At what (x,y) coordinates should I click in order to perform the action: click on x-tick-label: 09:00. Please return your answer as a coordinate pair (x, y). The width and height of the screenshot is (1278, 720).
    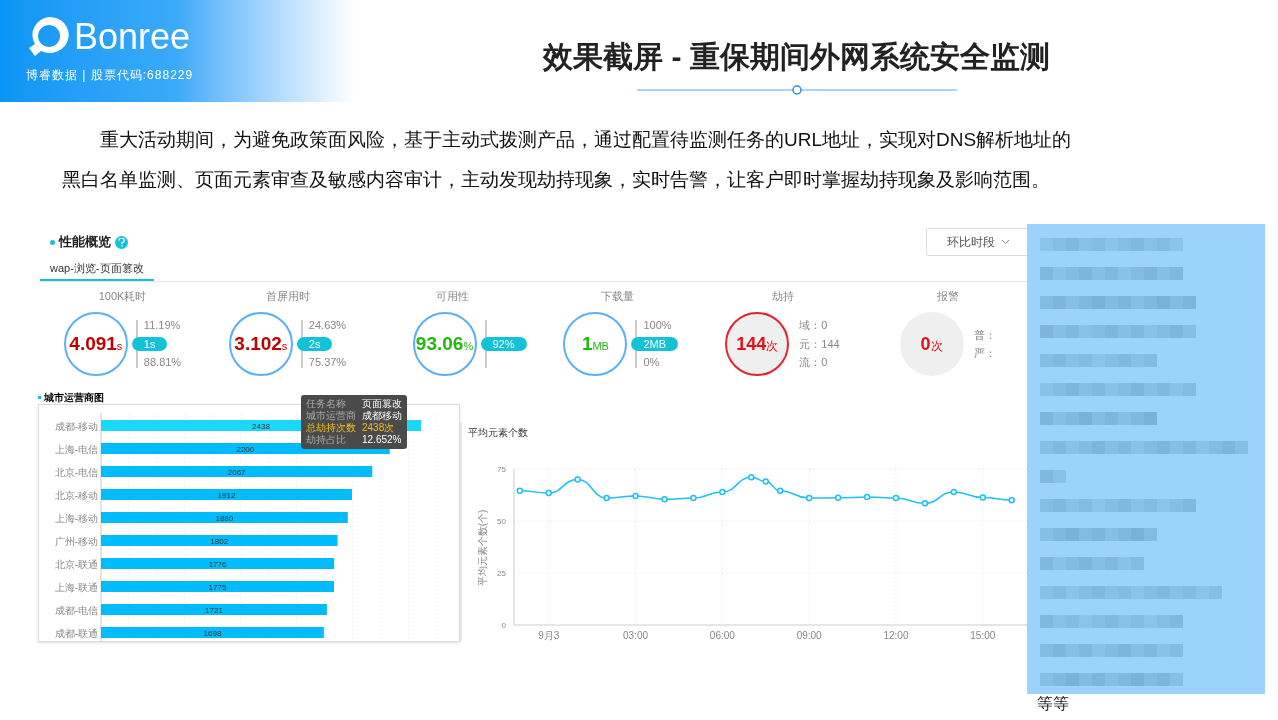
    Looking at the image, I should click on (809, 635).